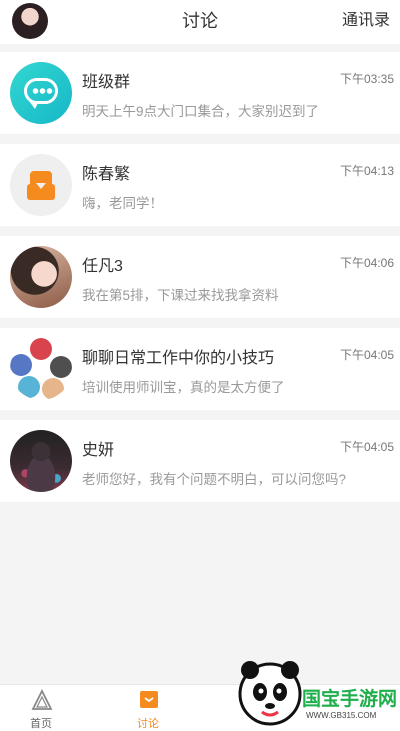 Image resolution: width=400 pixels, height=731 pixels. Describe the element at coordinates (180, 295) in the screenshot. I see `chat-last-message: 我在第5排，下课过来找我拿资料` at that location.